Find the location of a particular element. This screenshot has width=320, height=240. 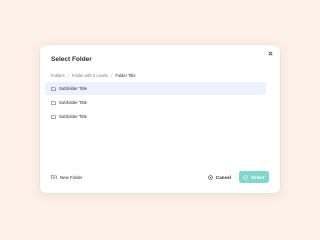

cancel-button: Cancel is located at coordinates (219, 177).